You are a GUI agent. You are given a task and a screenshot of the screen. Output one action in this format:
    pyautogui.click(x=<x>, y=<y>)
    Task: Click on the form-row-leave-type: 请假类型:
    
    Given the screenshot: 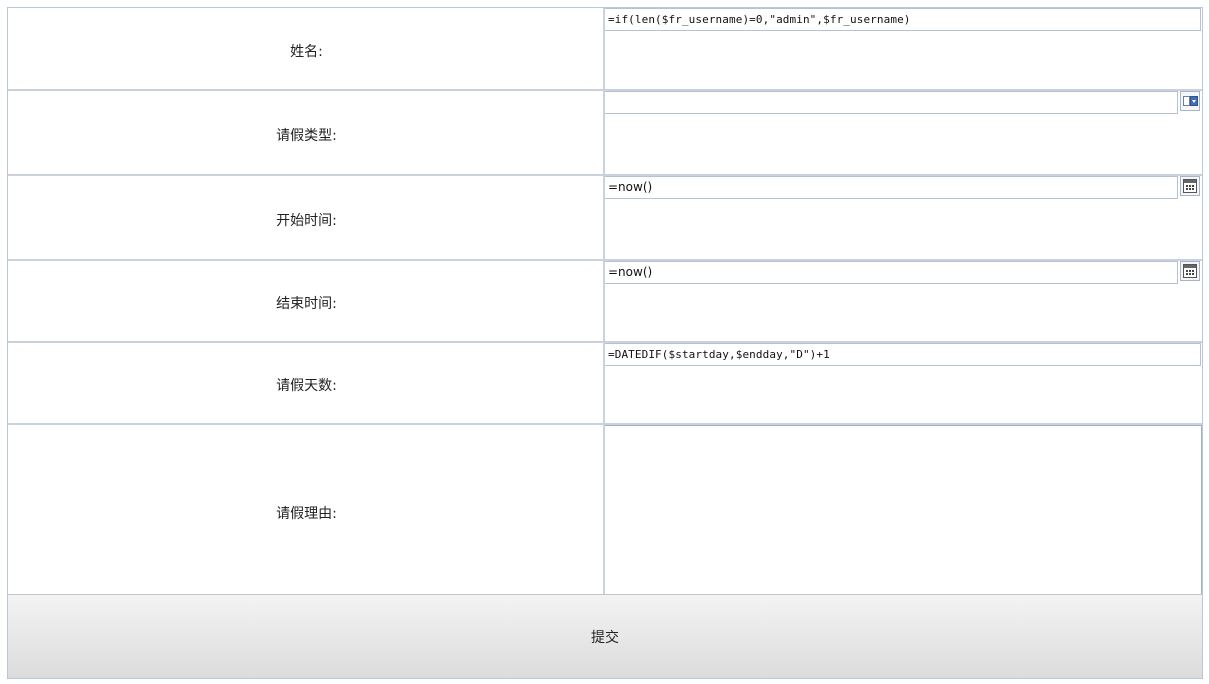 What is the action you would take?
    pyautogui.click(x=605, y=133)
    